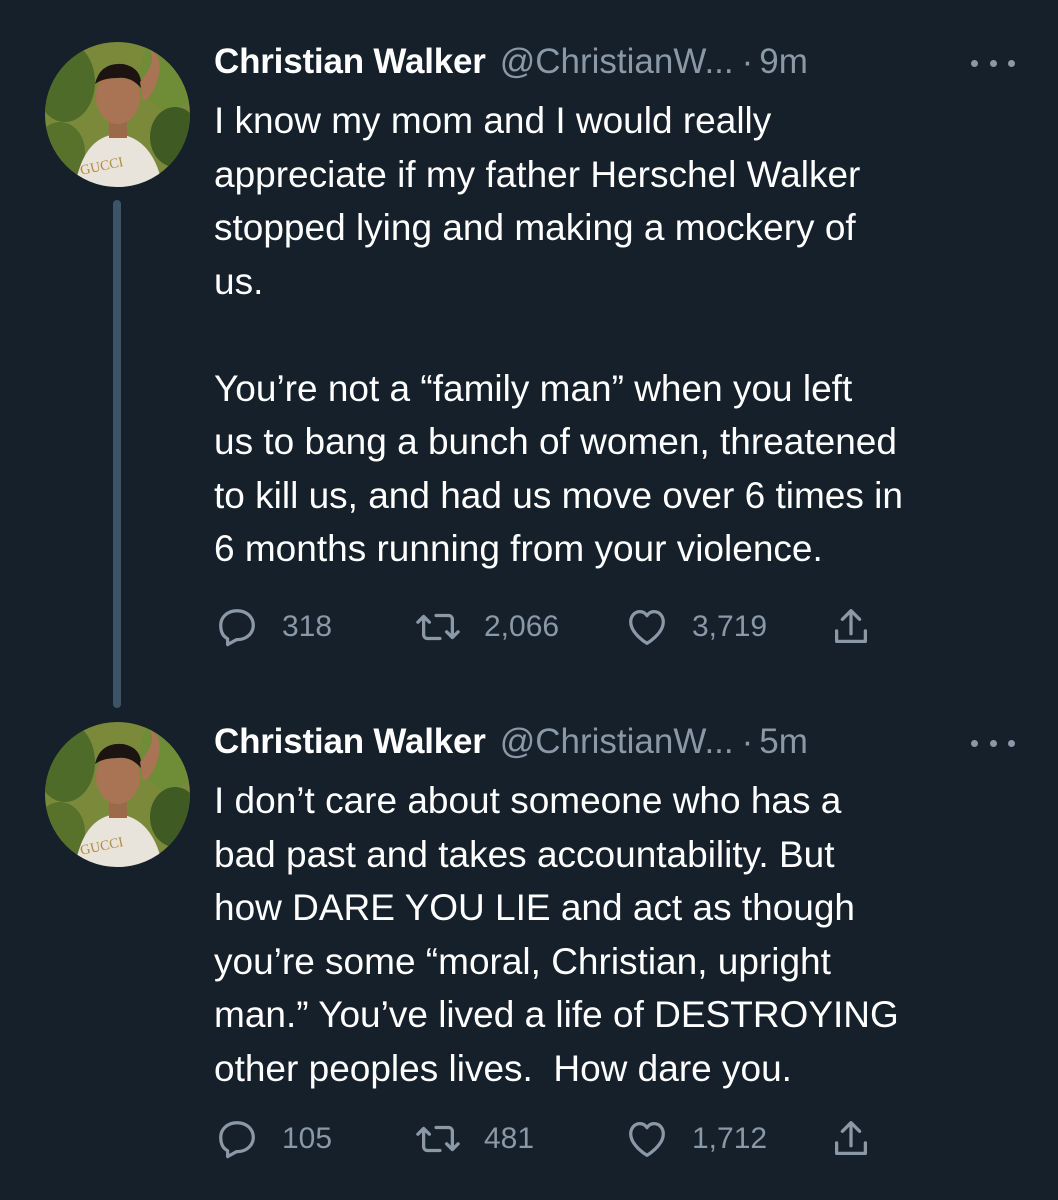 Image resolution: width=1058 pixels, height=1200 pixels. I want to click on like-button: 3,719, so click(695, 627).